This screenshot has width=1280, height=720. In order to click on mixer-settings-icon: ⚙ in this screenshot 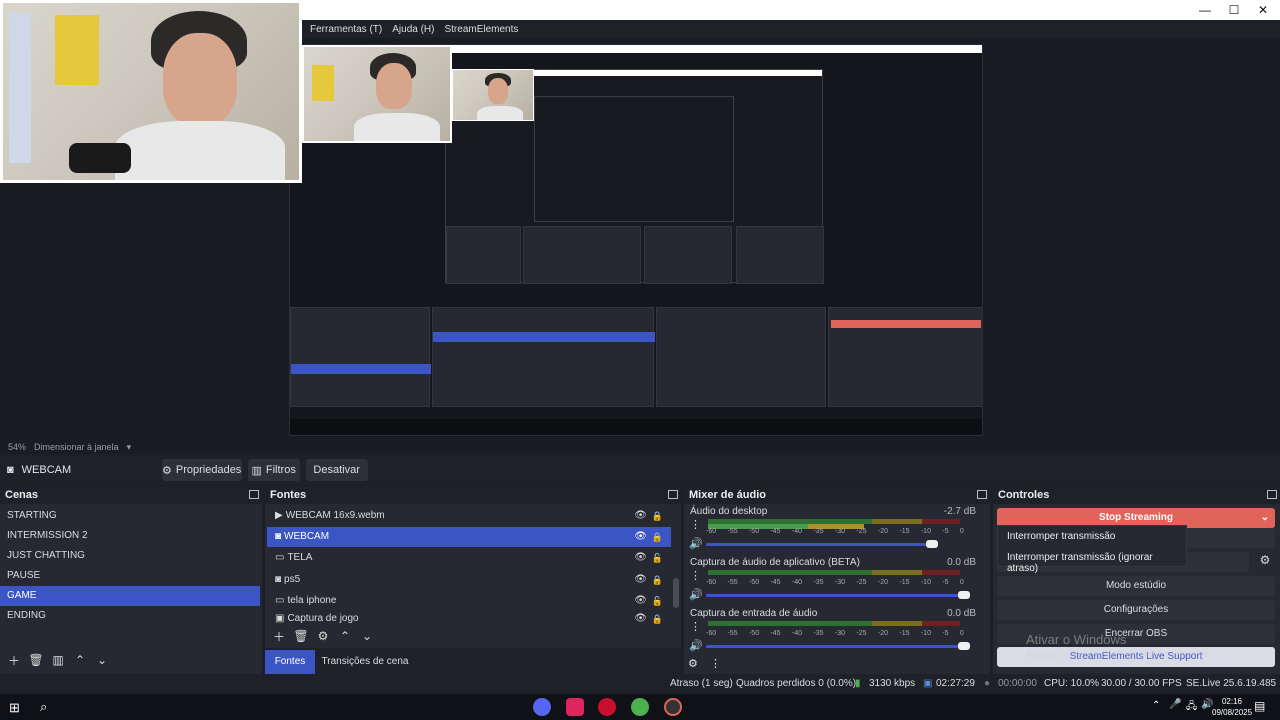, I will do `click(693, 663)`.